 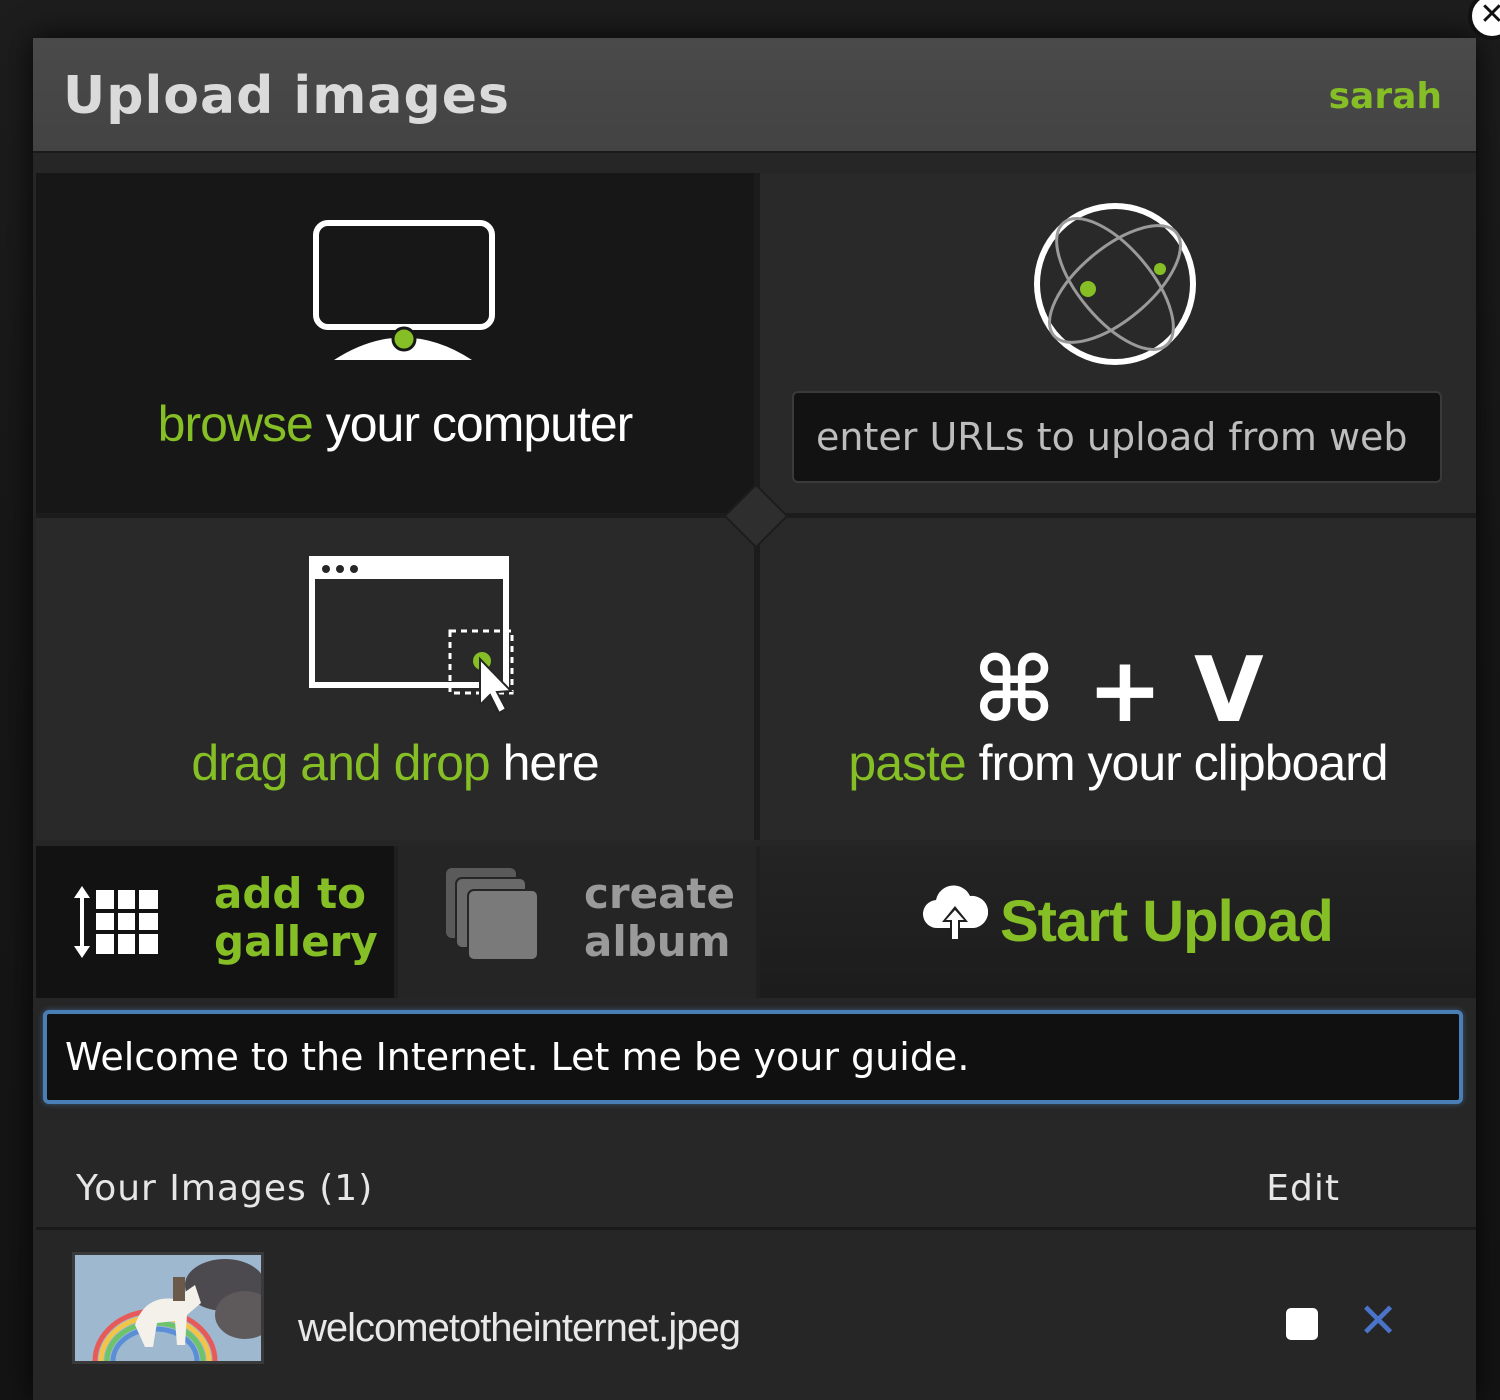 I want to click on paste-clipboard-panel: ⌘ + V paste from your clipboard, so click(x=1118, y=679).